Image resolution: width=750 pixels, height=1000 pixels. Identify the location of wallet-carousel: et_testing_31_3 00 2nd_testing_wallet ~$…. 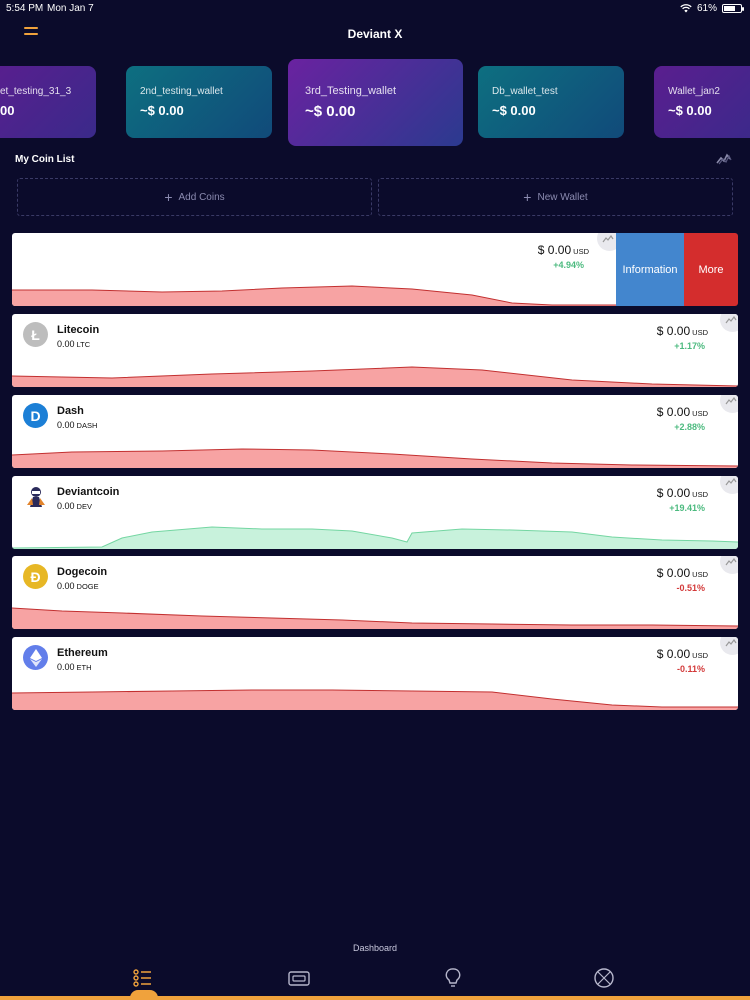
(375, 104).